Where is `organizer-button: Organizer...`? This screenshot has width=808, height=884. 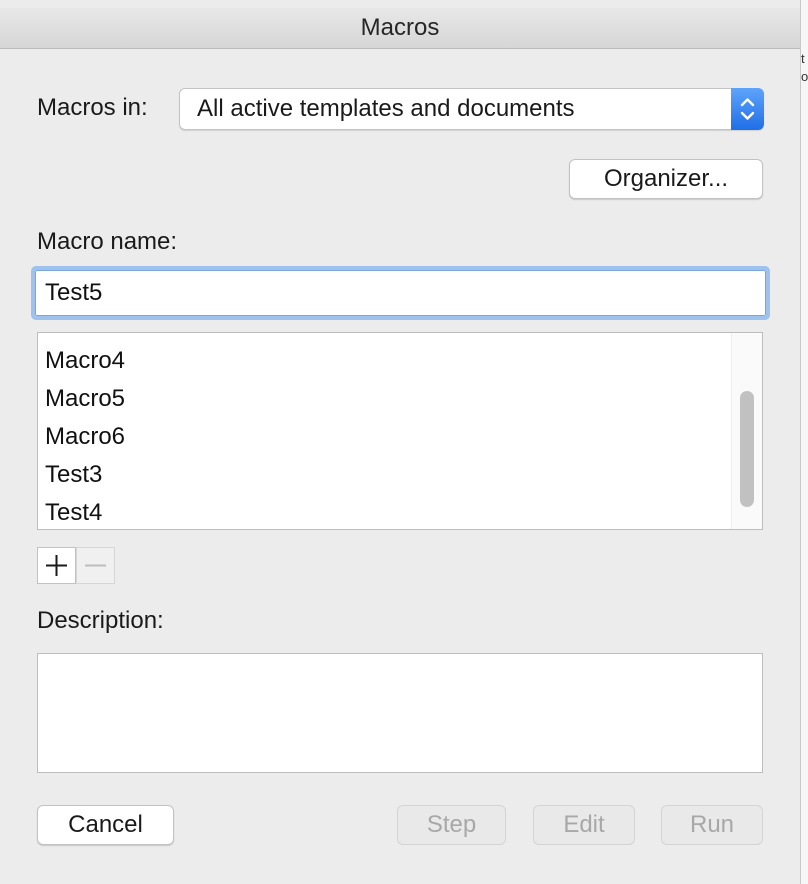
organizer-button: Organizer... is located at coordinates (666, 179).